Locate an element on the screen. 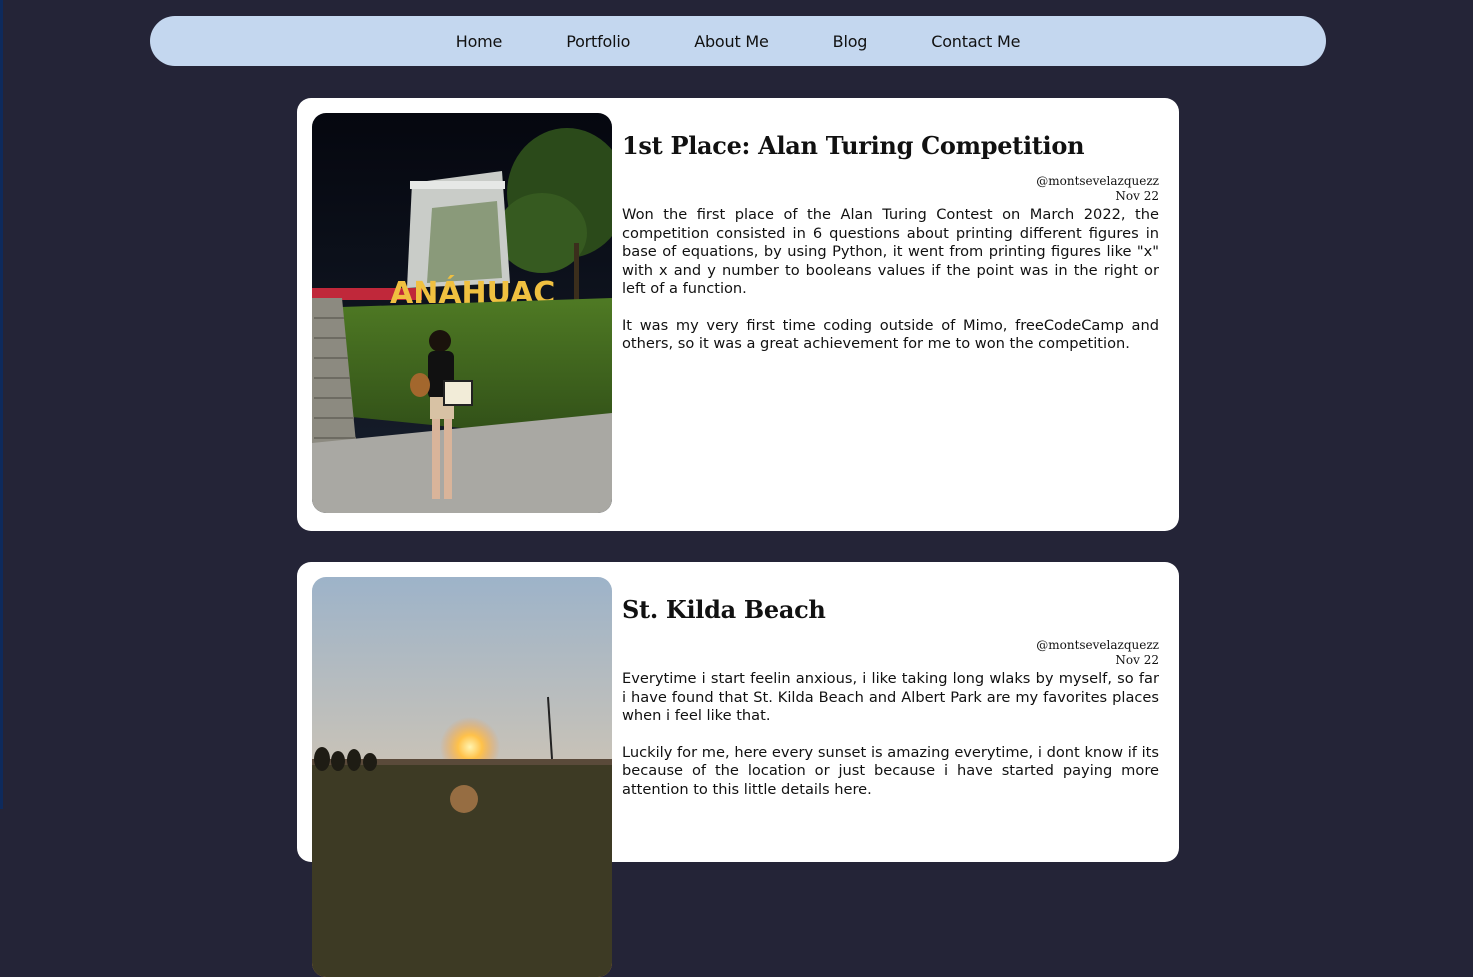  nav-about-link: About Me is located at coordinates (731, 41).